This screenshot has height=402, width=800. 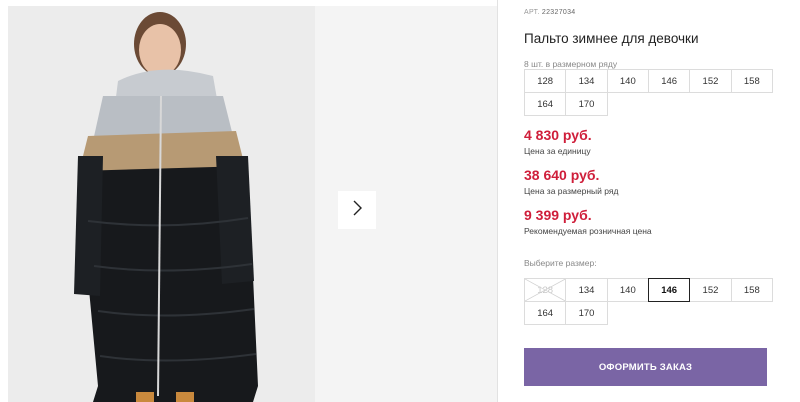 I want to click on size-option: 152, so click(x=710, y=290).